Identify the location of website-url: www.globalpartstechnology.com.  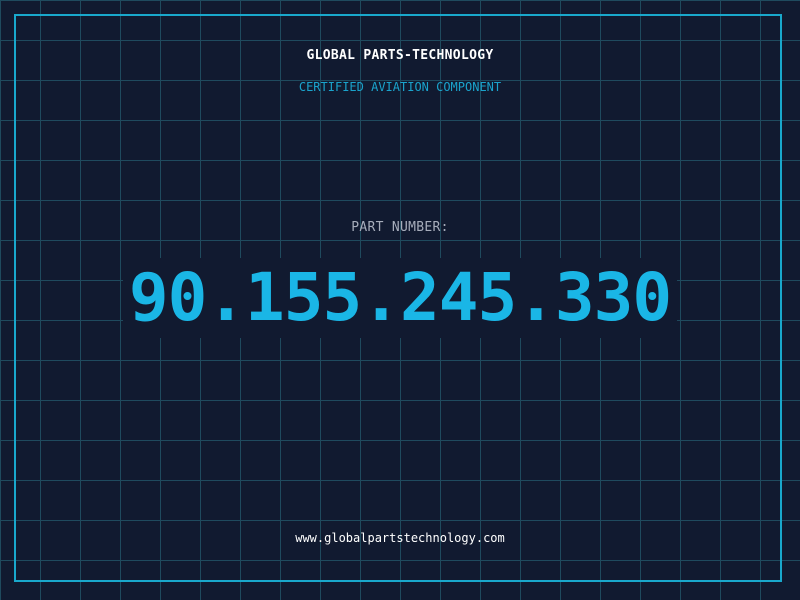
(400, 538).